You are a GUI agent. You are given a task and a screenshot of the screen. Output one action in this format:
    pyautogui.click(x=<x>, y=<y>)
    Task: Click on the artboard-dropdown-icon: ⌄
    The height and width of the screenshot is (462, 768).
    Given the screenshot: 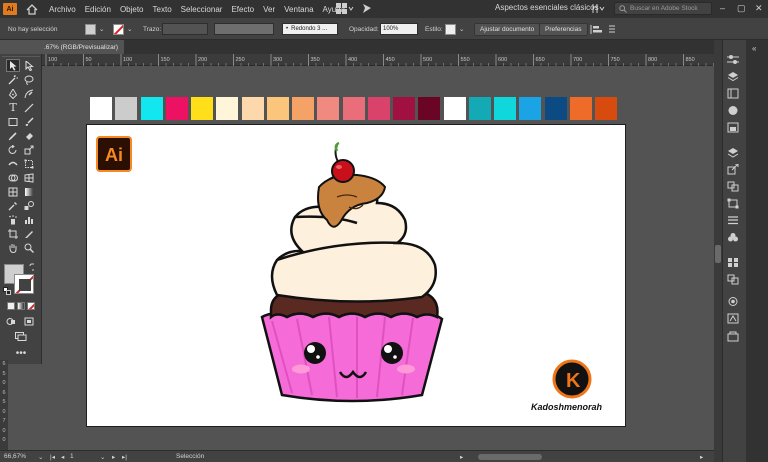 What is the action you would take?
    pyautogui.click(x=102, y=457)
    